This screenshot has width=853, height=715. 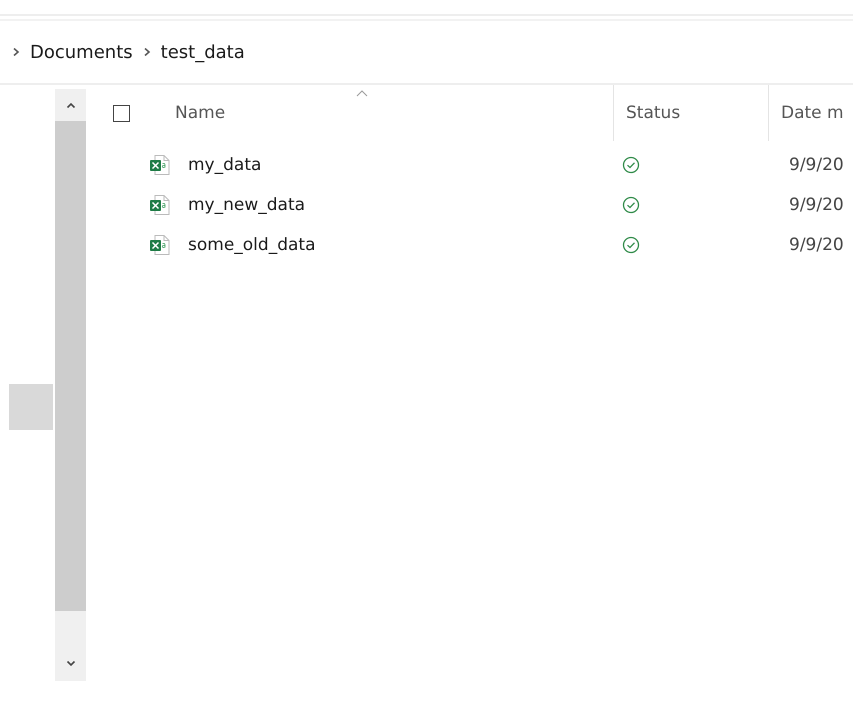 I want to click on side-panel-block, so click(x=31, y=407).